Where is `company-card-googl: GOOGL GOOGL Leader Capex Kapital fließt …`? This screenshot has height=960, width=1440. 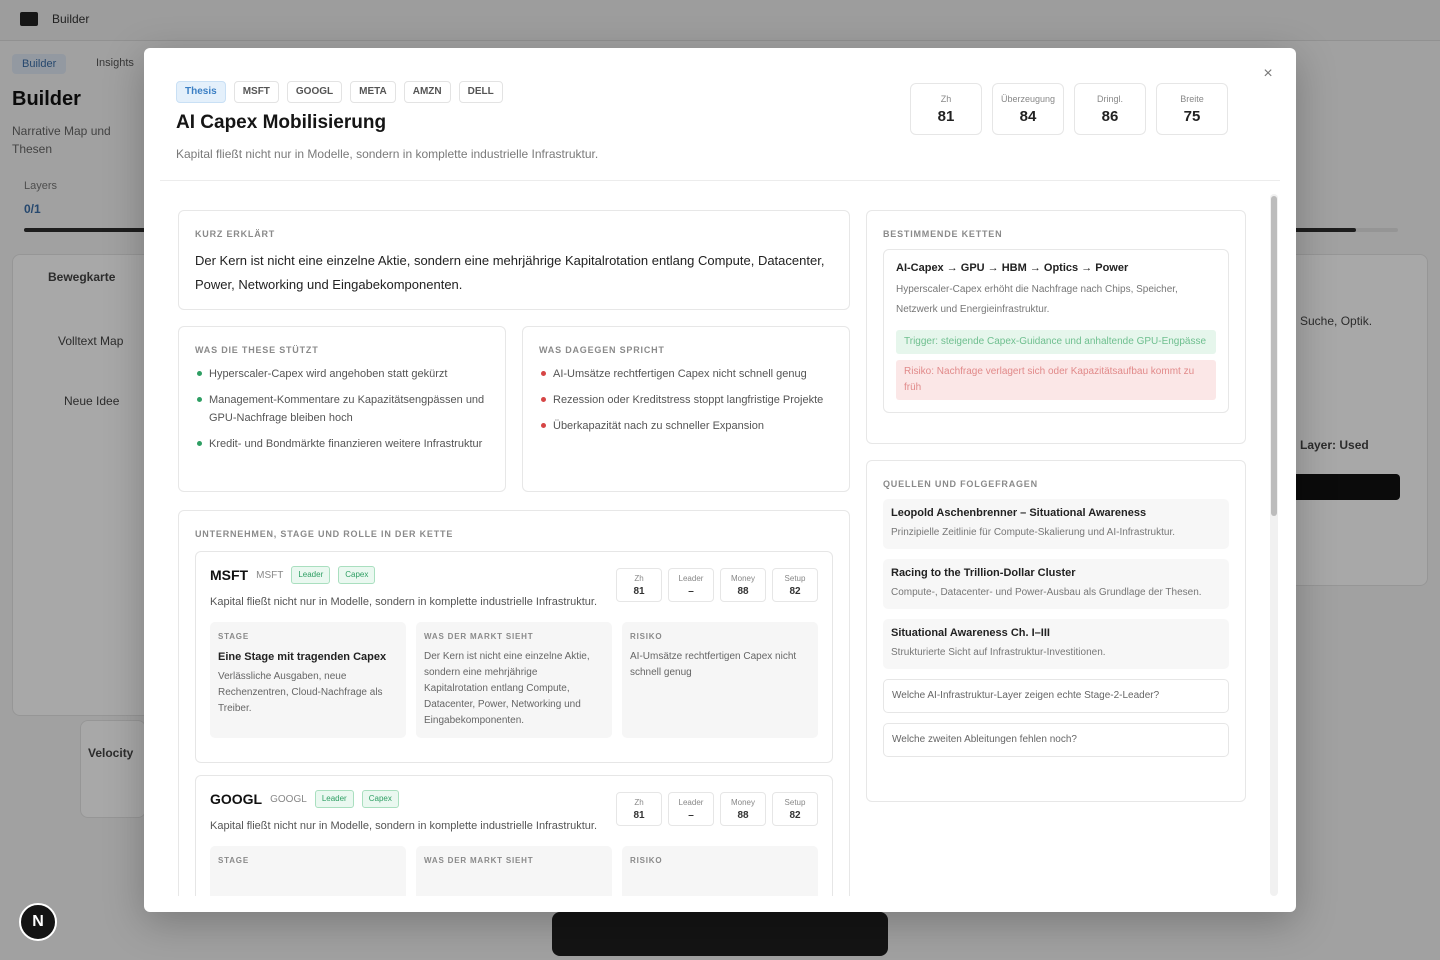 company-card-googl: GOOGL GOOGL Leader Capex Kapital fließt … is located at coordinates (514, 835).